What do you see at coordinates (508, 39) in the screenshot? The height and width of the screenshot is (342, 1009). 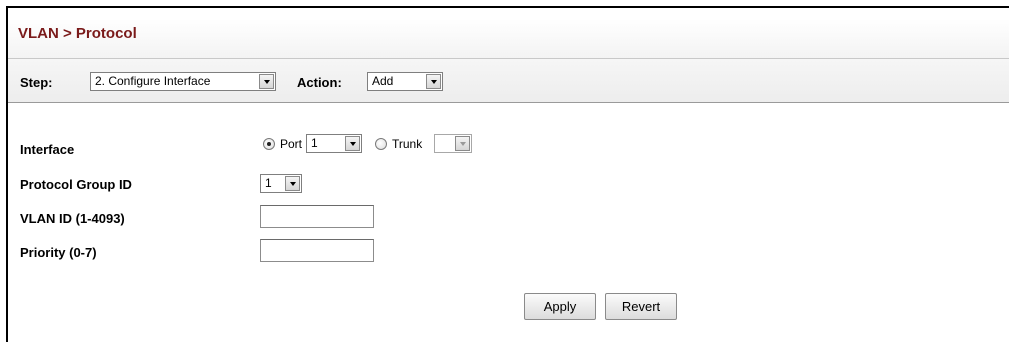 I see `title-bar` at bounding box center [508, 39].